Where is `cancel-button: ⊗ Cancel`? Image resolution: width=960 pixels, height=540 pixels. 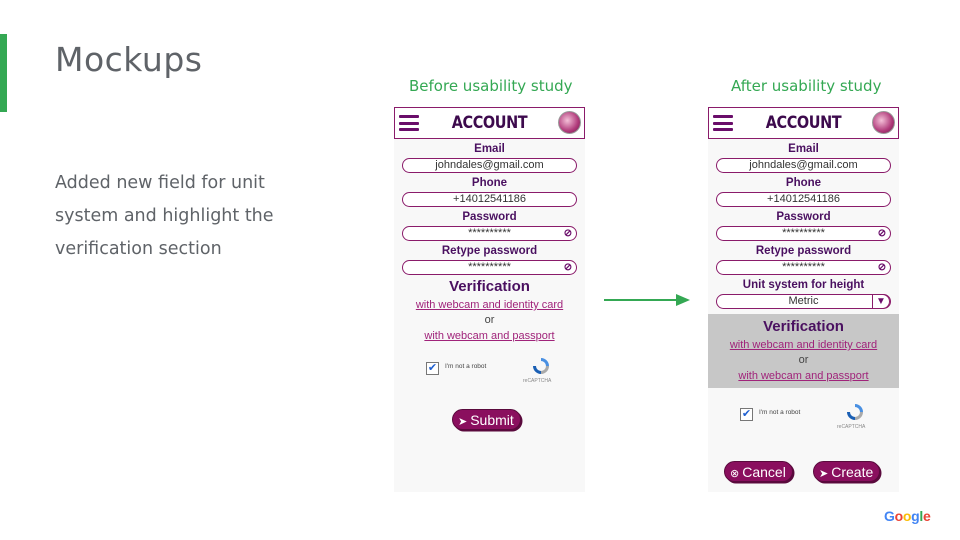 cancel-button: ⊗ Cancel is located at coordinates (758, 471).